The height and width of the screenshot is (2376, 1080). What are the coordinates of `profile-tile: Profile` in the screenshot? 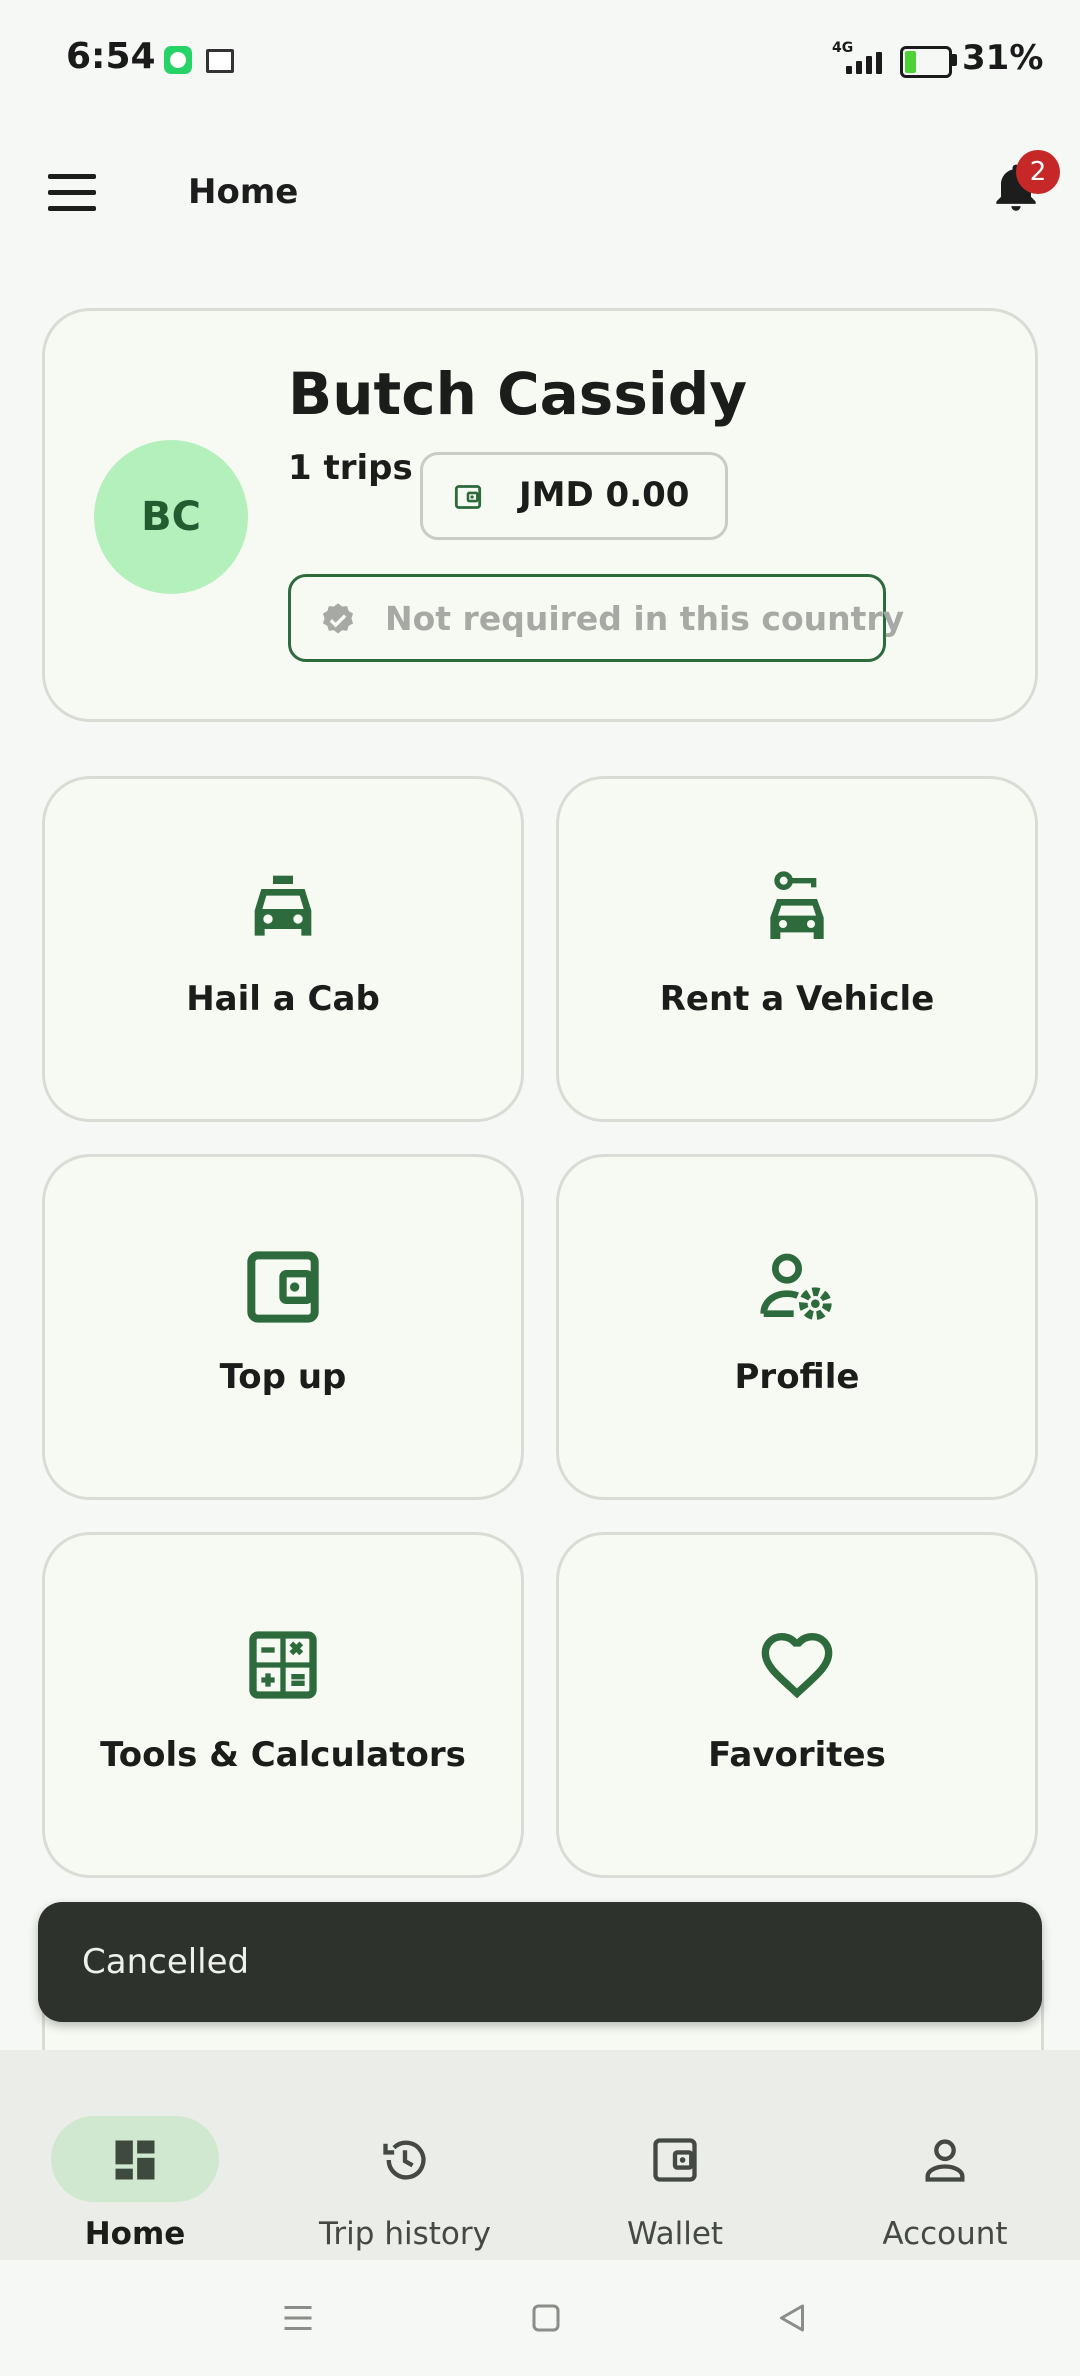 It's located at (797, 1327).